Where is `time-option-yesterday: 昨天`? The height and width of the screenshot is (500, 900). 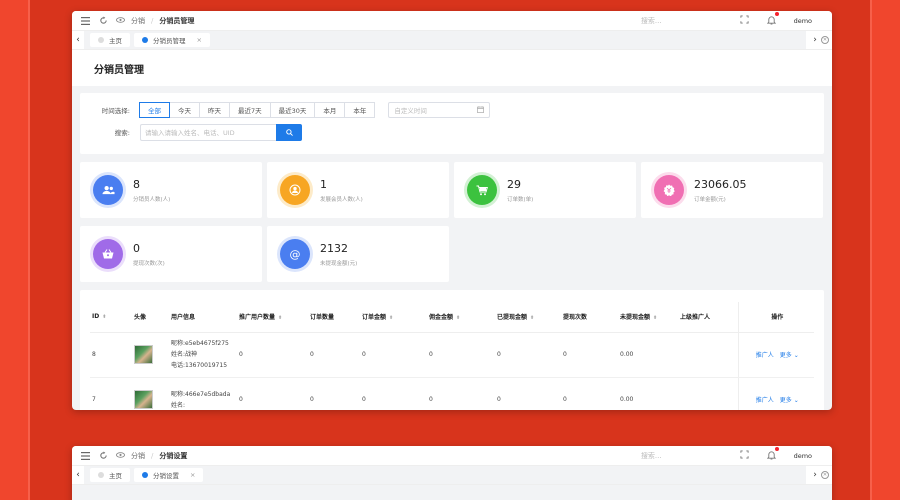 time-option-yesterday: 昨天 is located at coordinates (214, 110).